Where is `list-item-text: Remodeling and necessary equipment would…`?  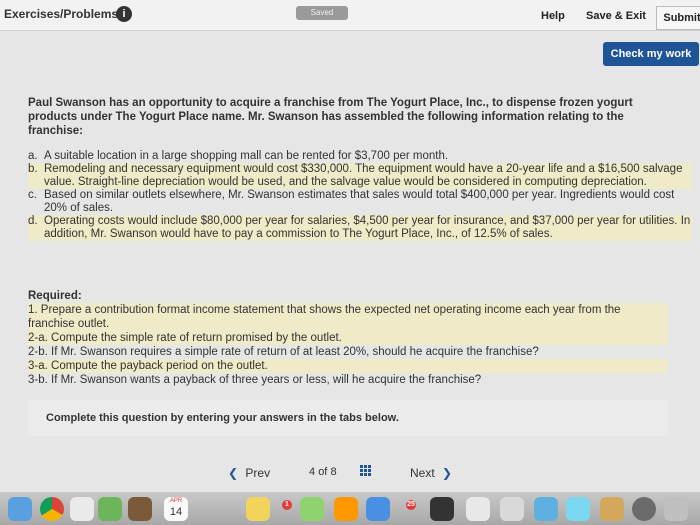
list-item-text: Remodeling and necessary equipment would… is located at coordinates (363, 175).